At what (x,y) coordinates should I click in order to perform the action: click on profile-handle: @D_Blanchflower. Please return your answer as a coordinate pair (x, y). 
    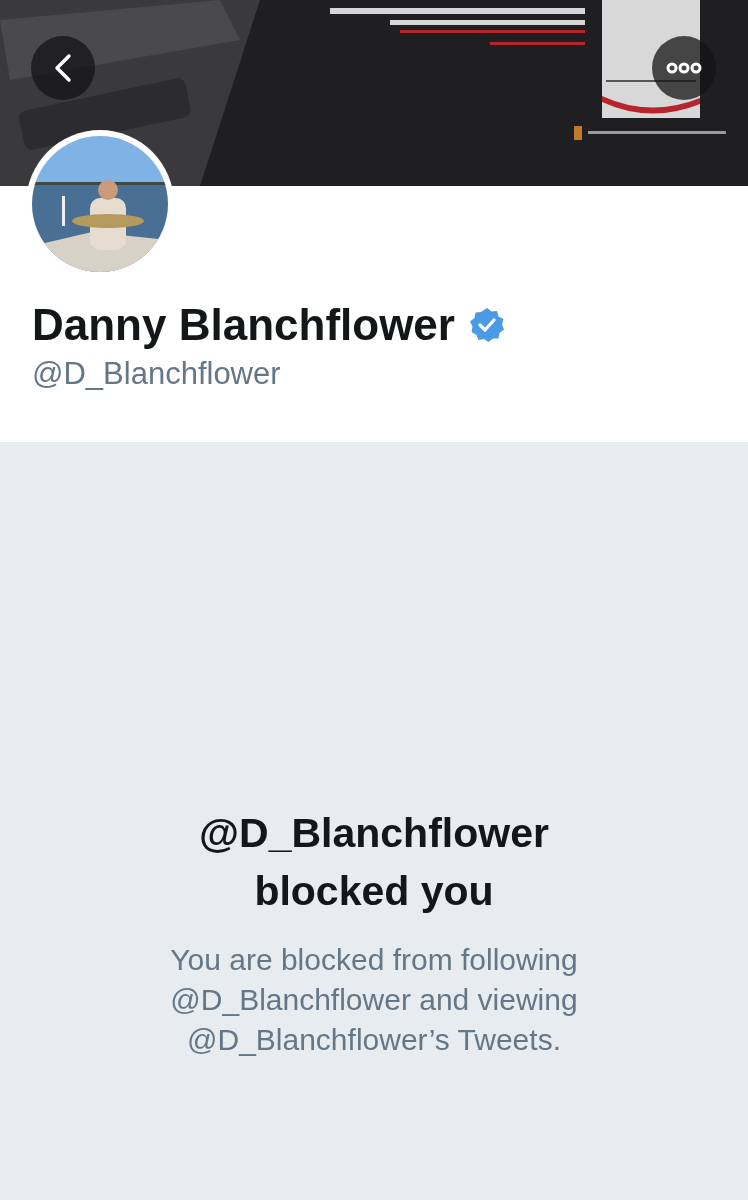
    Looking at the image, I should click on (157, 374).